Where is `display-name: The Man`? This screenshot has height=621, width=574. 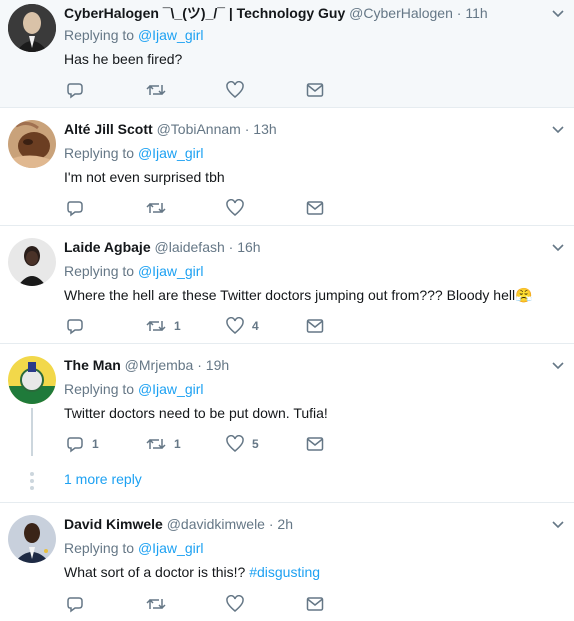
display-name: The Man is located at coordinates (92, 365).